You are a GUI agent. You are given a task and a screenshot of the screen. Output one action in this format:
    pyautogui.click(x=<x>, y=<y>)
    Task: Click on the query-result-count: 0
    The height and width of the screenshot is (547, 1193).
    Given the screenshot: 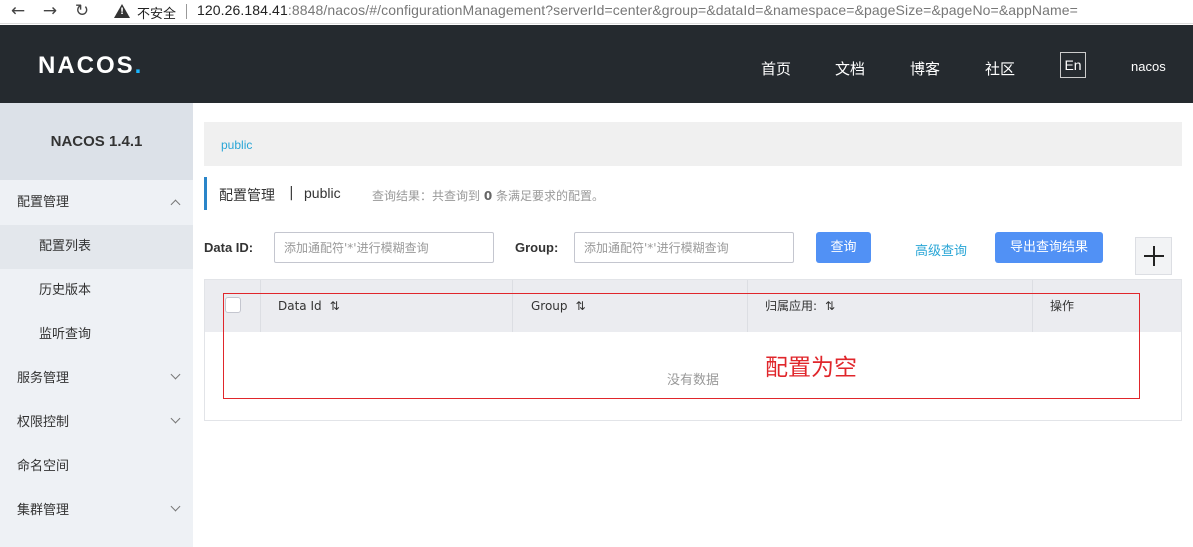 What is the action you would take?
    pyautogui.click(x=488, y=196)
    